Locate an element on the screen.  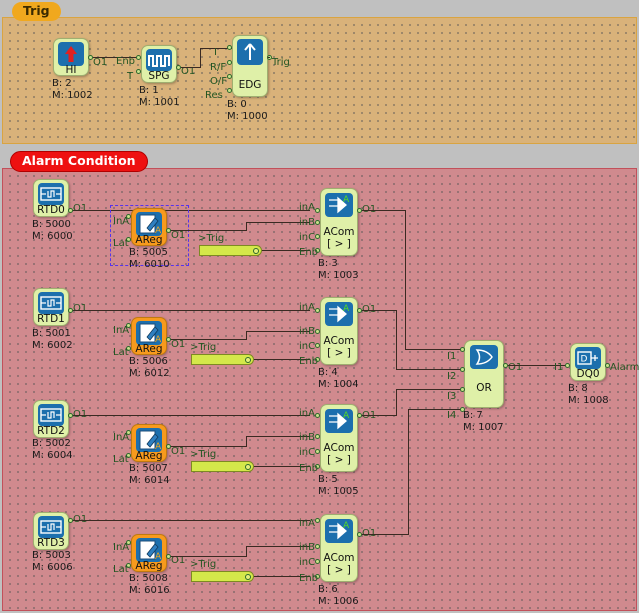
wire-areg2-h1 is located at coordinates (208, 446).